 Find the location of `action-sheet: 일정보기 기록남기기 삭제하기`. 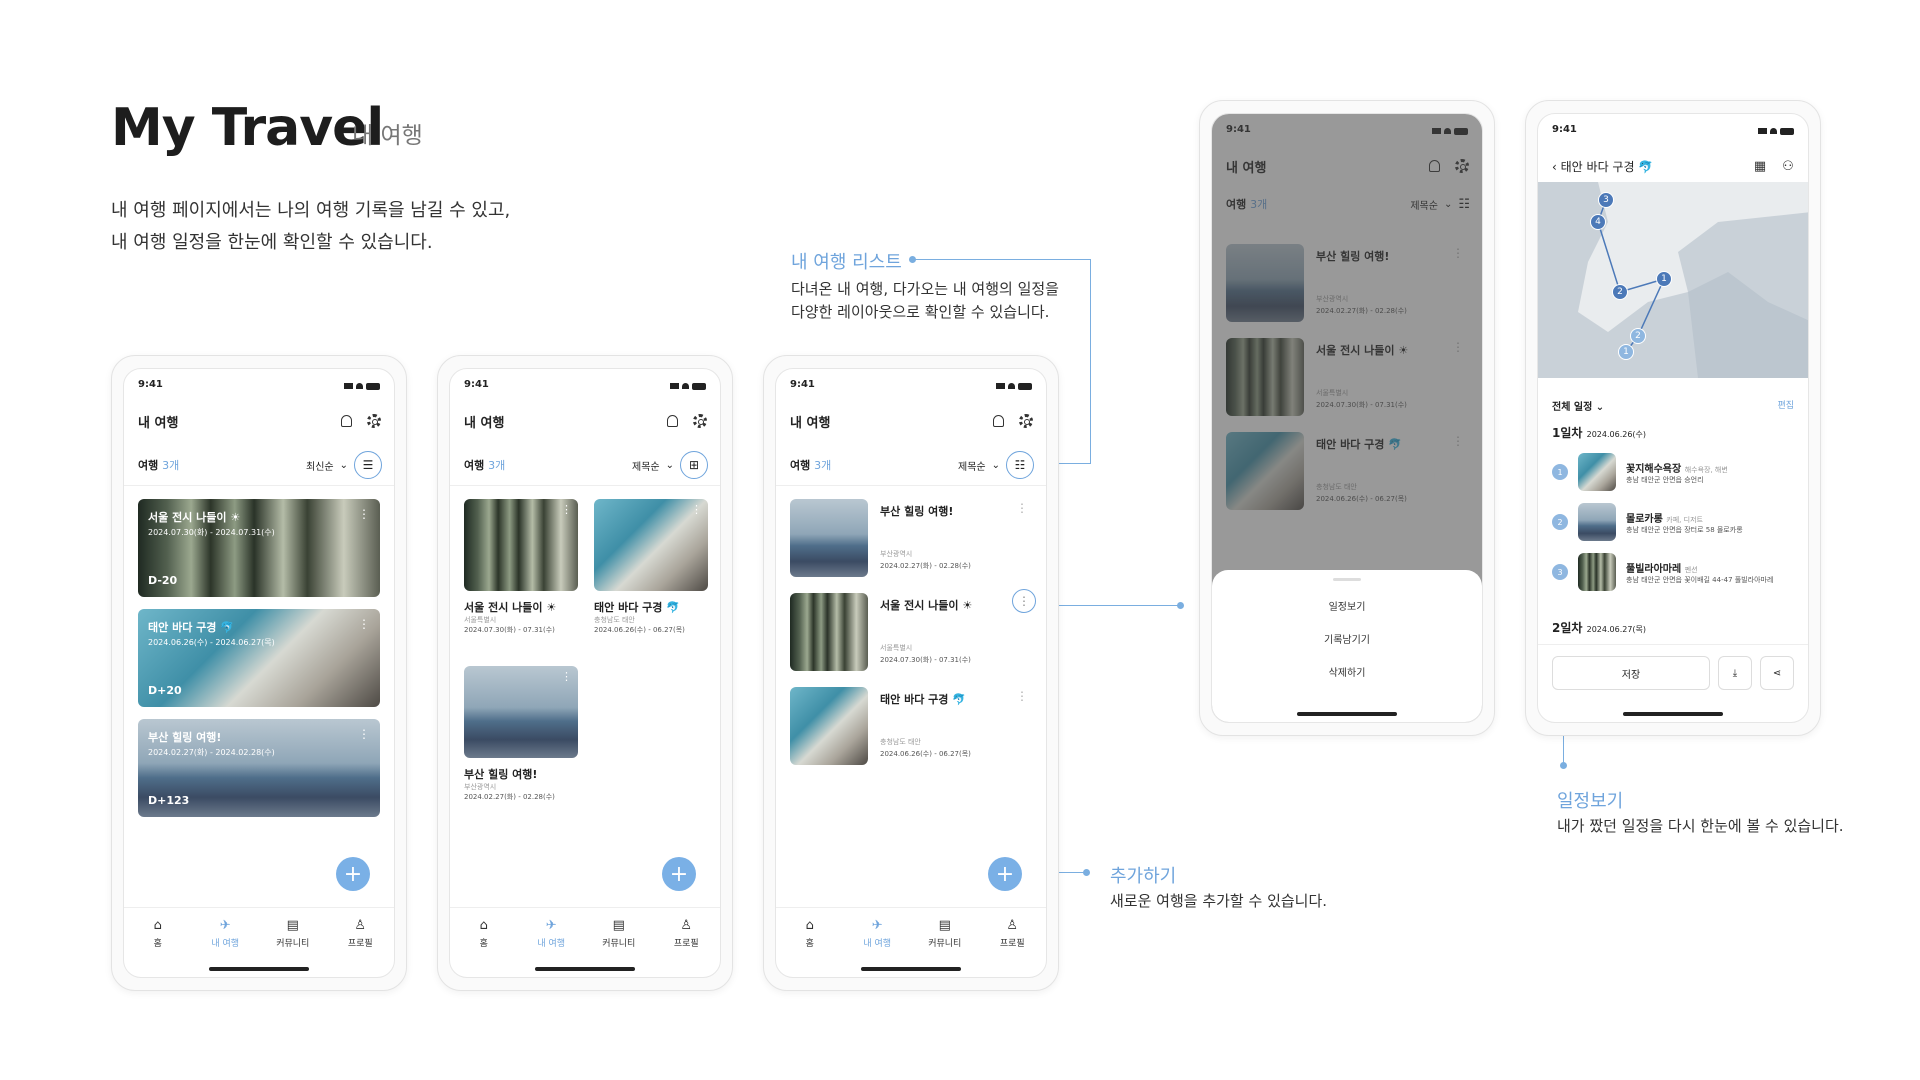

action-sheet: 일정보기 기록남기기 삭제하기 is located at coordinates (1347, 646).